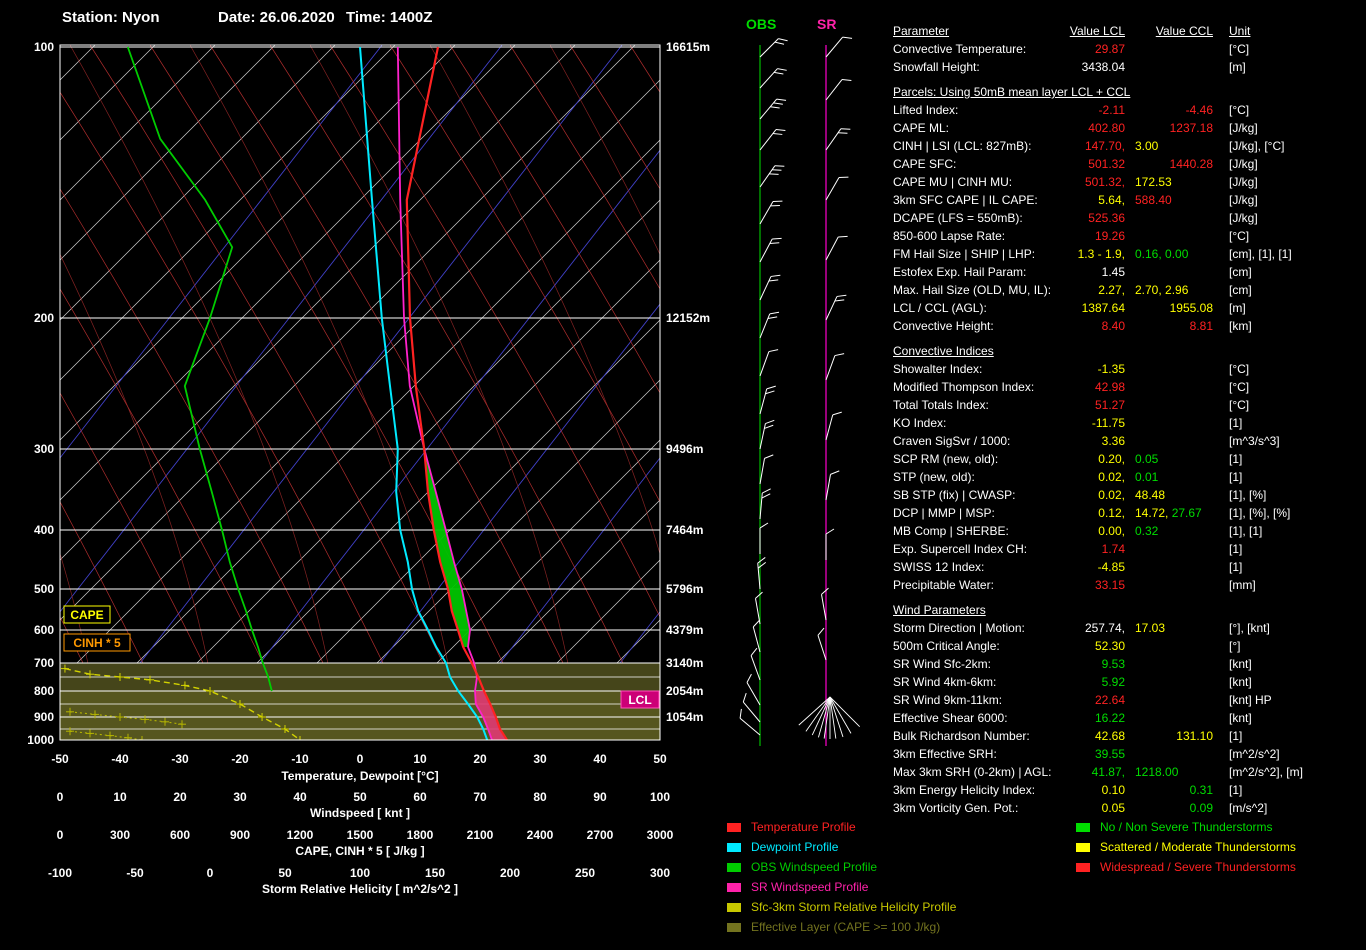  I want to click on legend-label: Widespread / Severe Thunderstorms, so click(1198, 867).